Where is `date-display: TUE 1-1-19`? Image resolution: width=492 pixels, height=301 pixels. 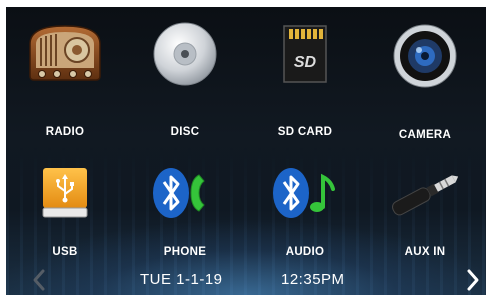
date-display: TUE 1-1-19 is located at coordinates (181, 279).